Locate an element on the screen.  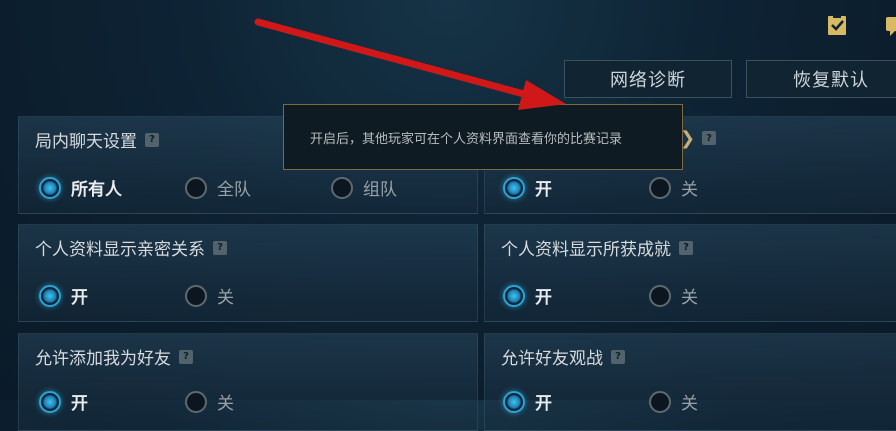
radio-option-everyone: 所有人 is located at coordinates (80, 187).